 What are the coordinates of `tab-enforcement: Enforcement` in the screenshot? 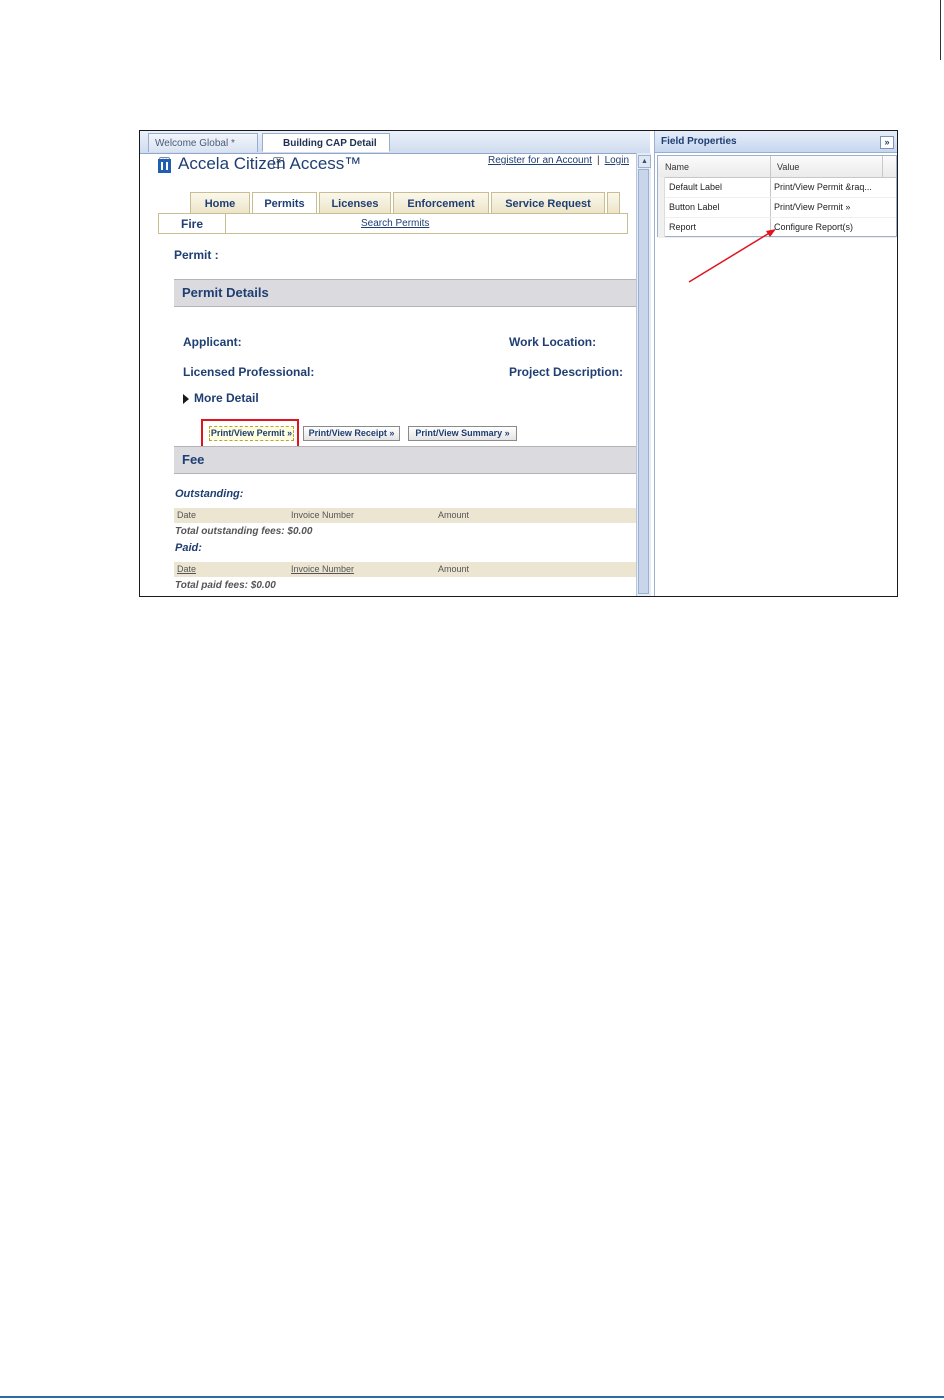 It's located at (441, 203).